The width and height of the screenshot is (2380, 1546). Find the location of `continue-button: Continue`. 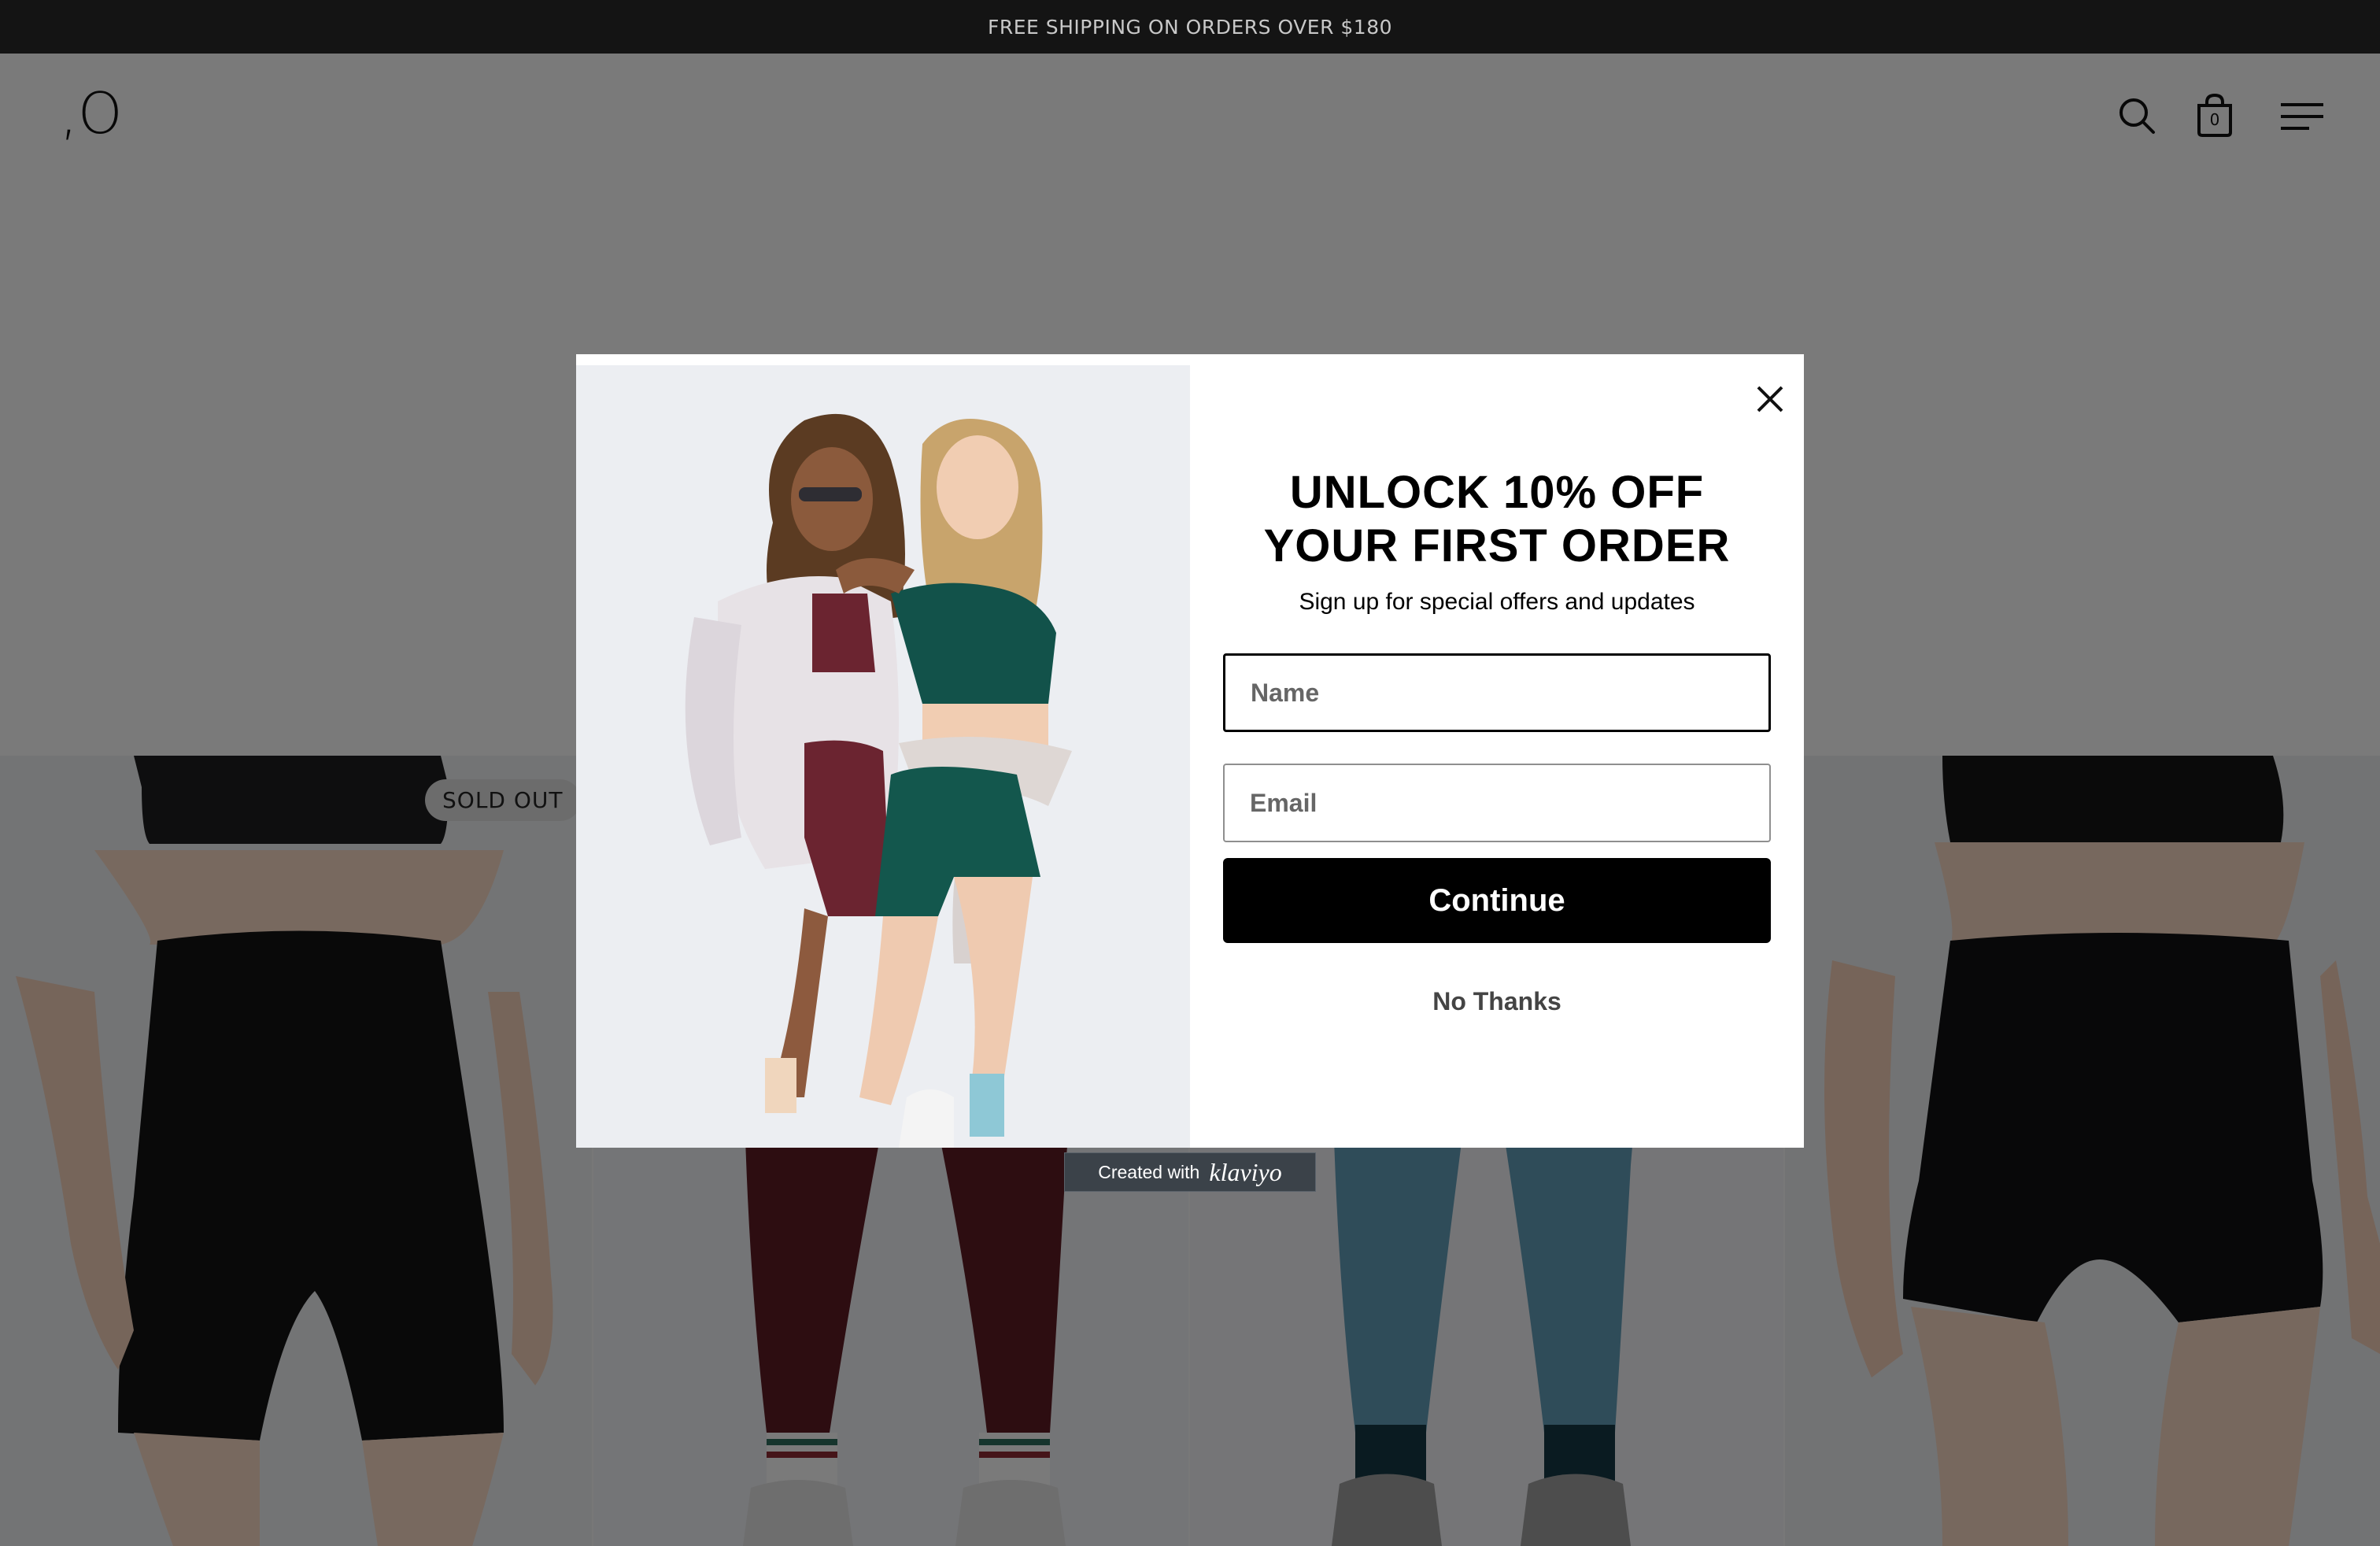

continue-button: Continue is located at coordinates (1497, 900).